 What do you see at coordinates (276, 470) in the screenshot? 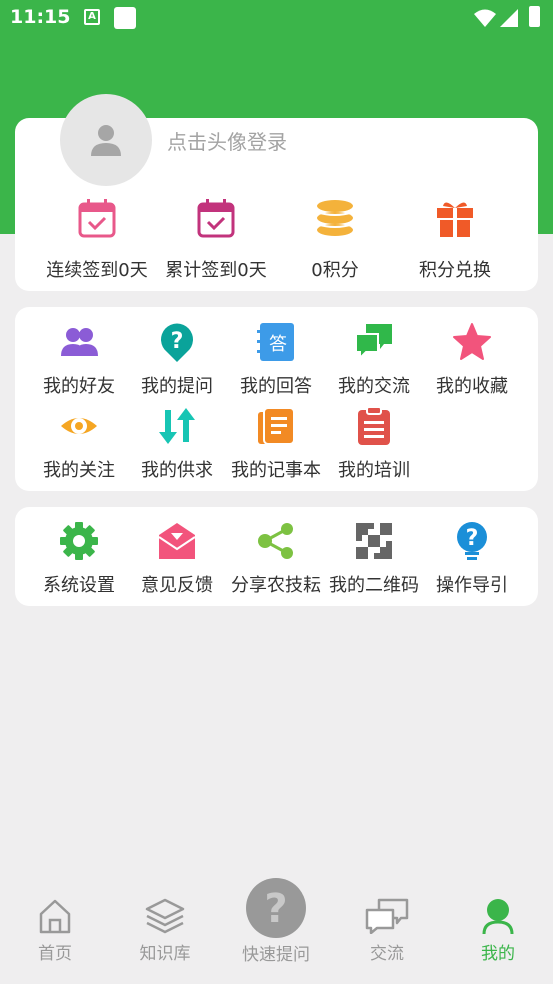
I see `menu-label: 我的记事本` at bounding box center [276, 470].